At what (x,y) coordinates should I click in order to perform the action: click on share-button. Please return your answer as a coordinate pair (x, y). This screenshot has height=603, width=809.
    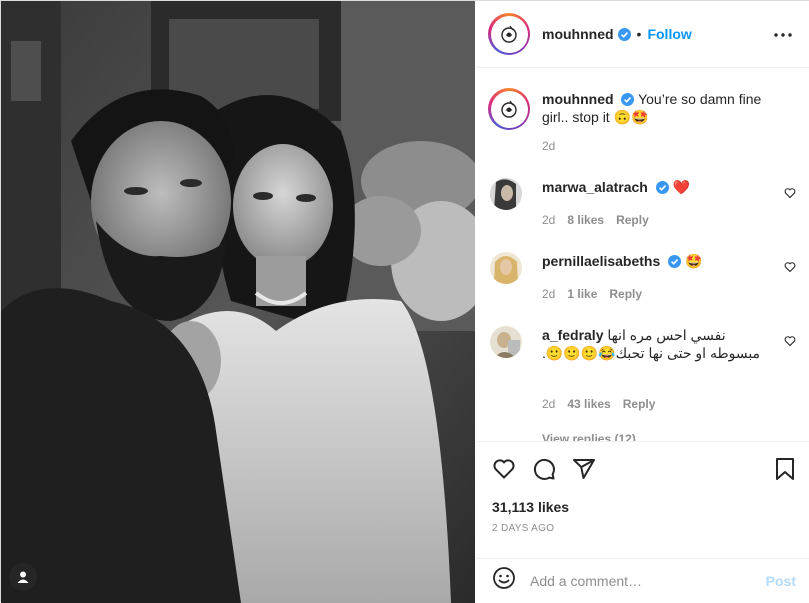
    Looking at the image, I should click on (584, 471).